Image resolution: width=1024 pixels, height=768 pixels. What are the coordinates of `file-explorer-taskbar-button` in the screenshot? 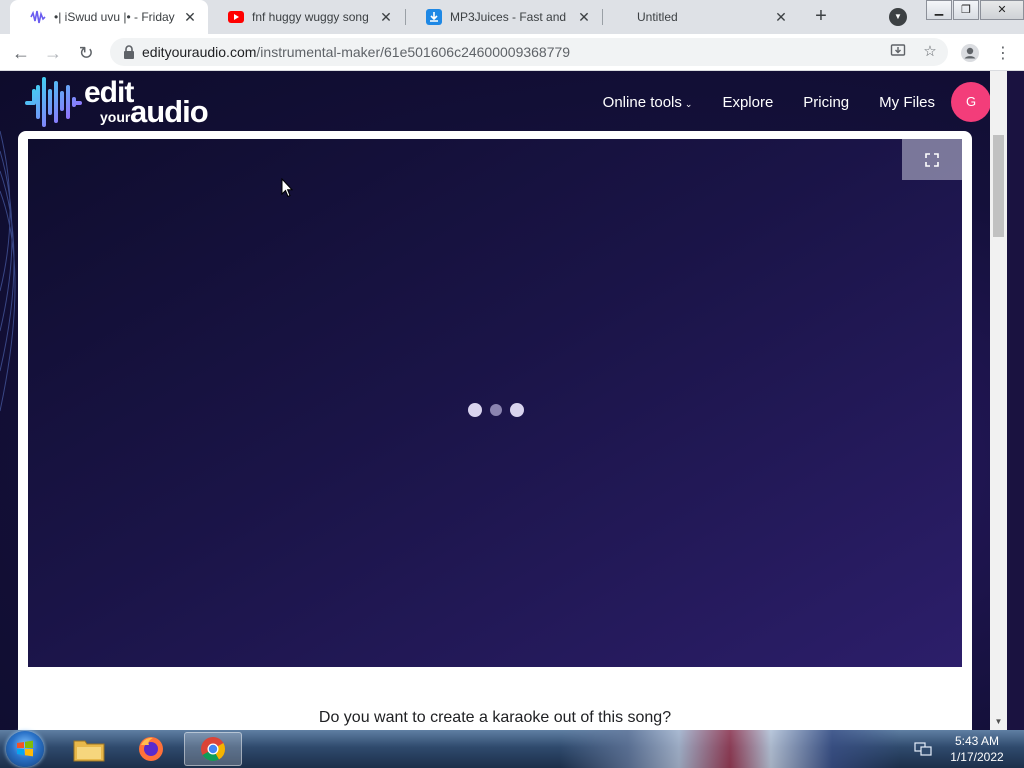 It's located at (89, 749).